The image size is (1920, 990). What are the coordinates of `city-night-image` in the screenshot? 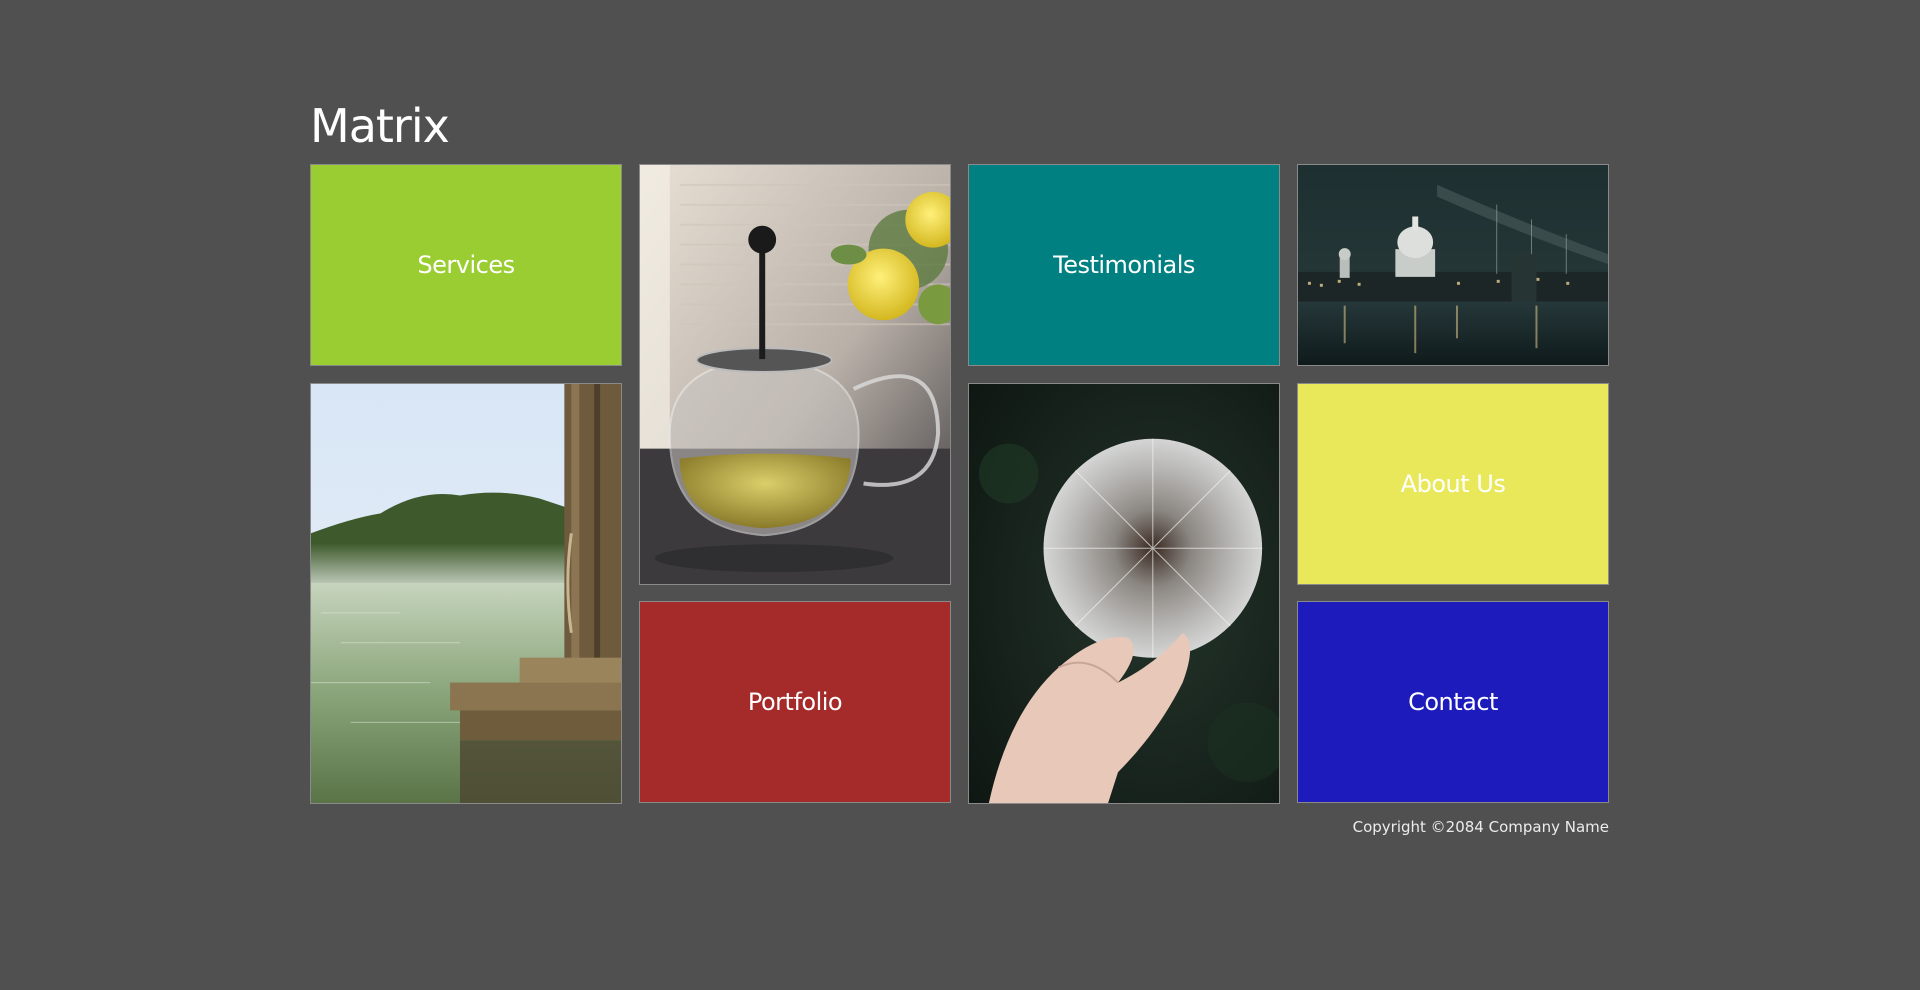 It's located at (1453, 265).